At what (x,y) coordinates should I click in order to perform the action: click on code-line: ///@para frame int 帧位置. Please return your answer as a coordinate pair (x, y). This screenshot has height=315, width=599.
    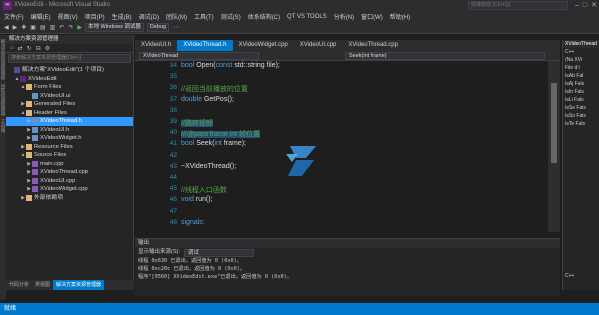
    Looking at the image, I should click on (221, 134).